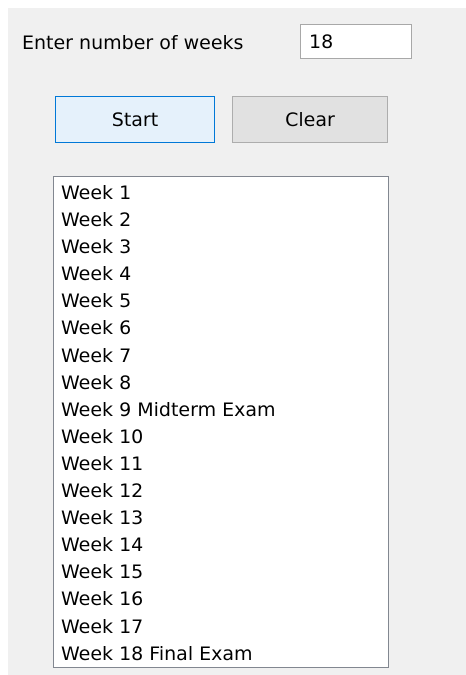  What do you see at coordinates (221, 220) in the screenshot?
I see `list-item: Week 2` at bounding box center [221, 220].